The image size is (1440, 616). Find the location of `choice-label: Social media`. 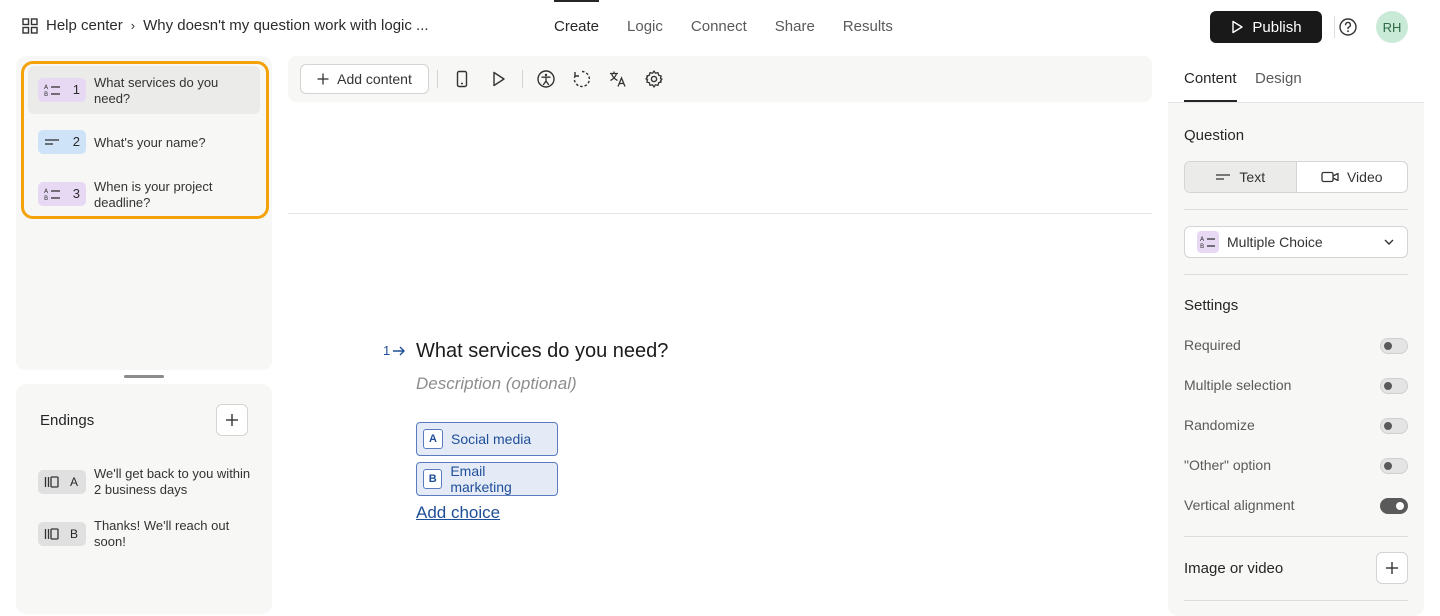

choice-label: Social media is located at coordinates (491, 439).